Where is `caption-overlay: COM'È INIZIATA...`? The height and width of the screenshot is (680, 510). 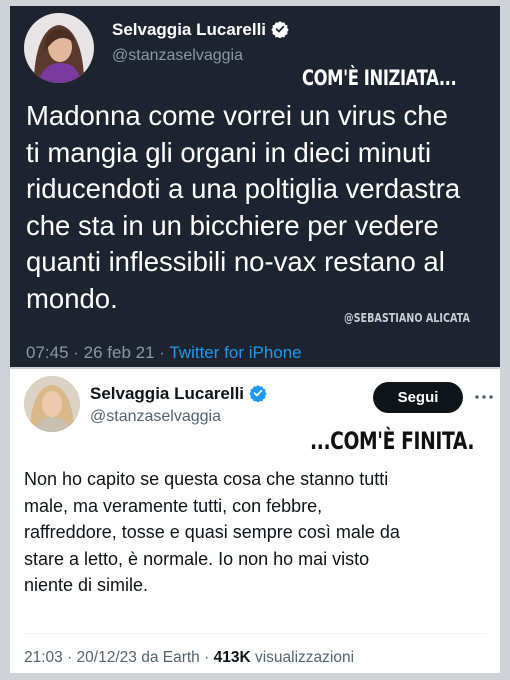 caption-overlay: COM'È INIZIATA... is located at coordinates (379, 78).